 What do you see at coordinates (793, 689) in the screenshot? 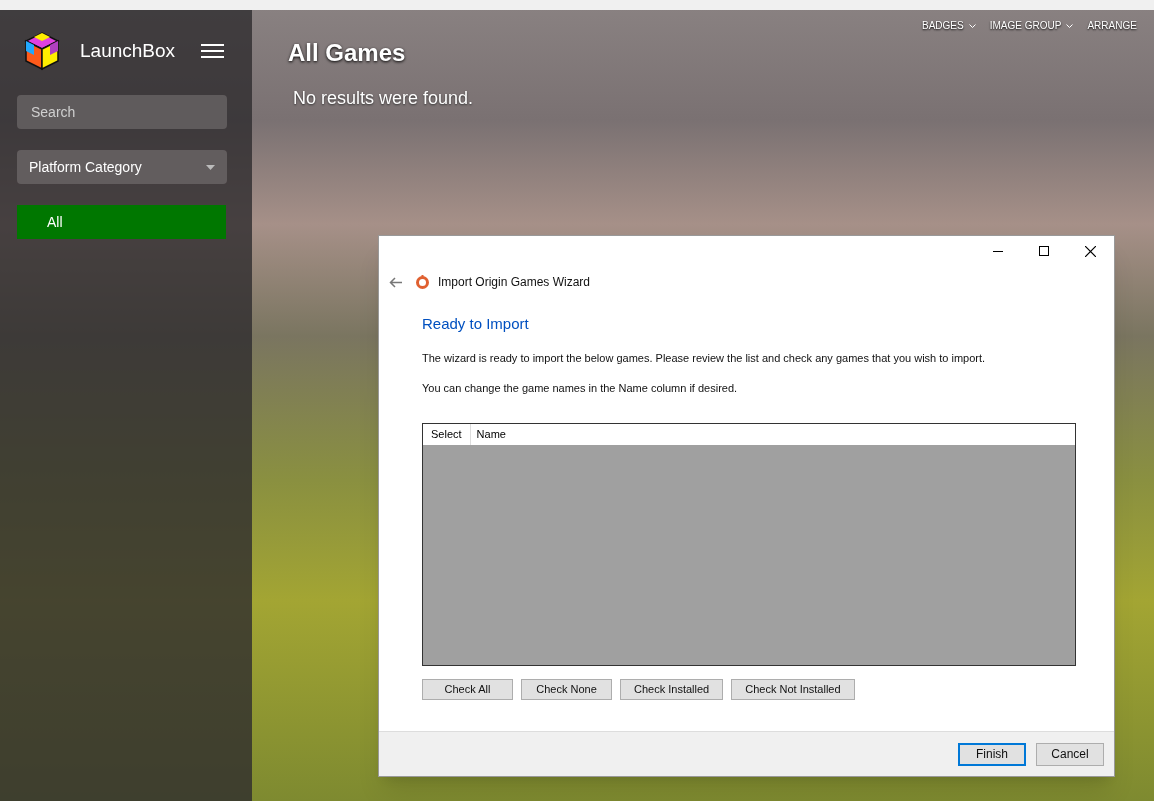
I see `check-button: Check Not Installed` at bounding box center [793, 689].